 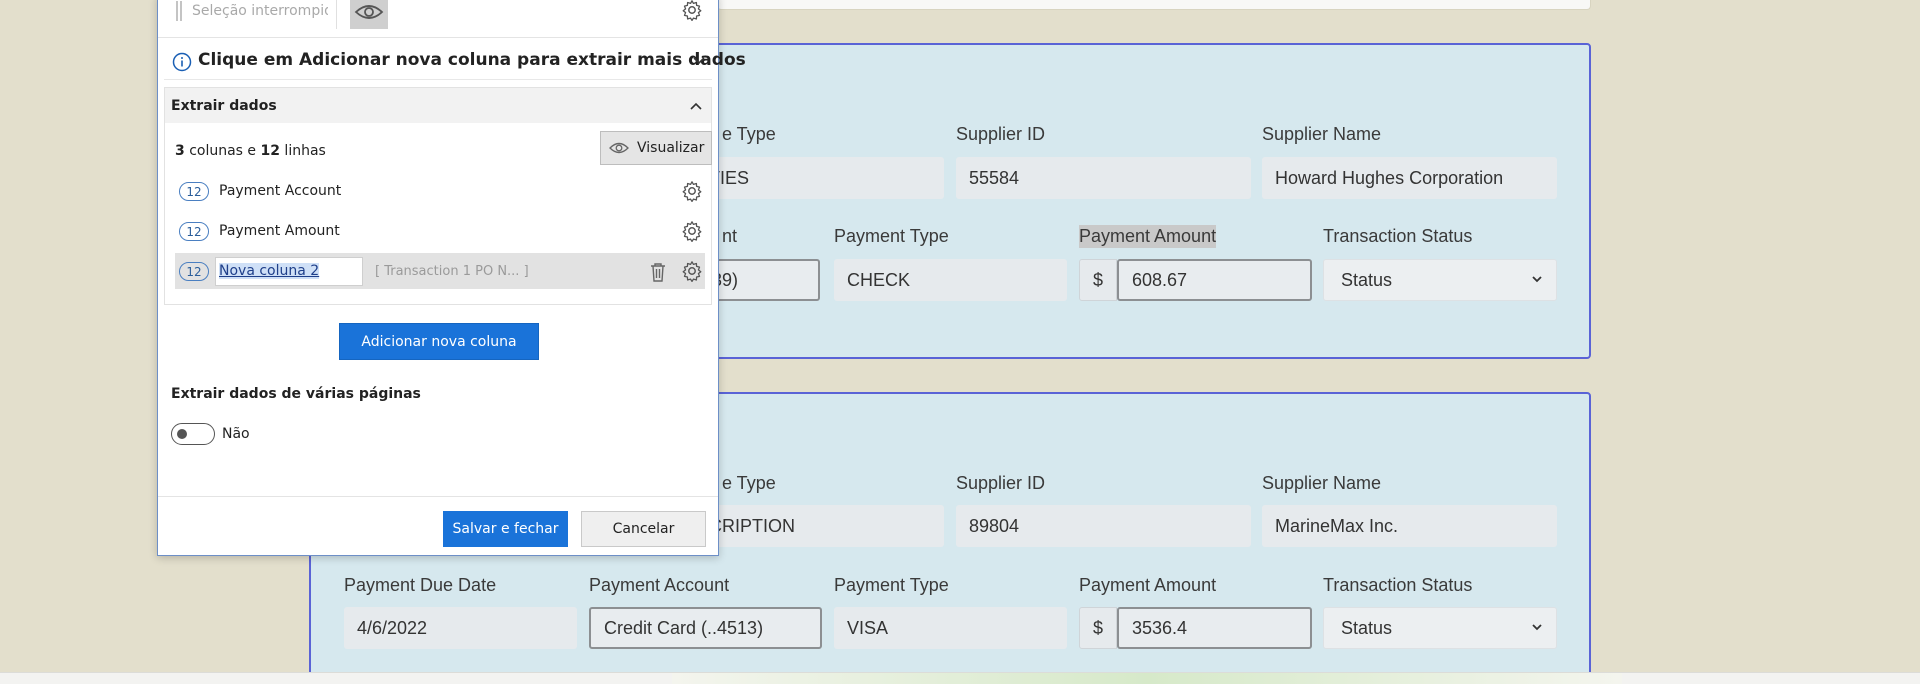 What do you see at coordinates (696, 106) in the screenshot?
I see `chevron-up-icon` at bounding box center [696, 106].